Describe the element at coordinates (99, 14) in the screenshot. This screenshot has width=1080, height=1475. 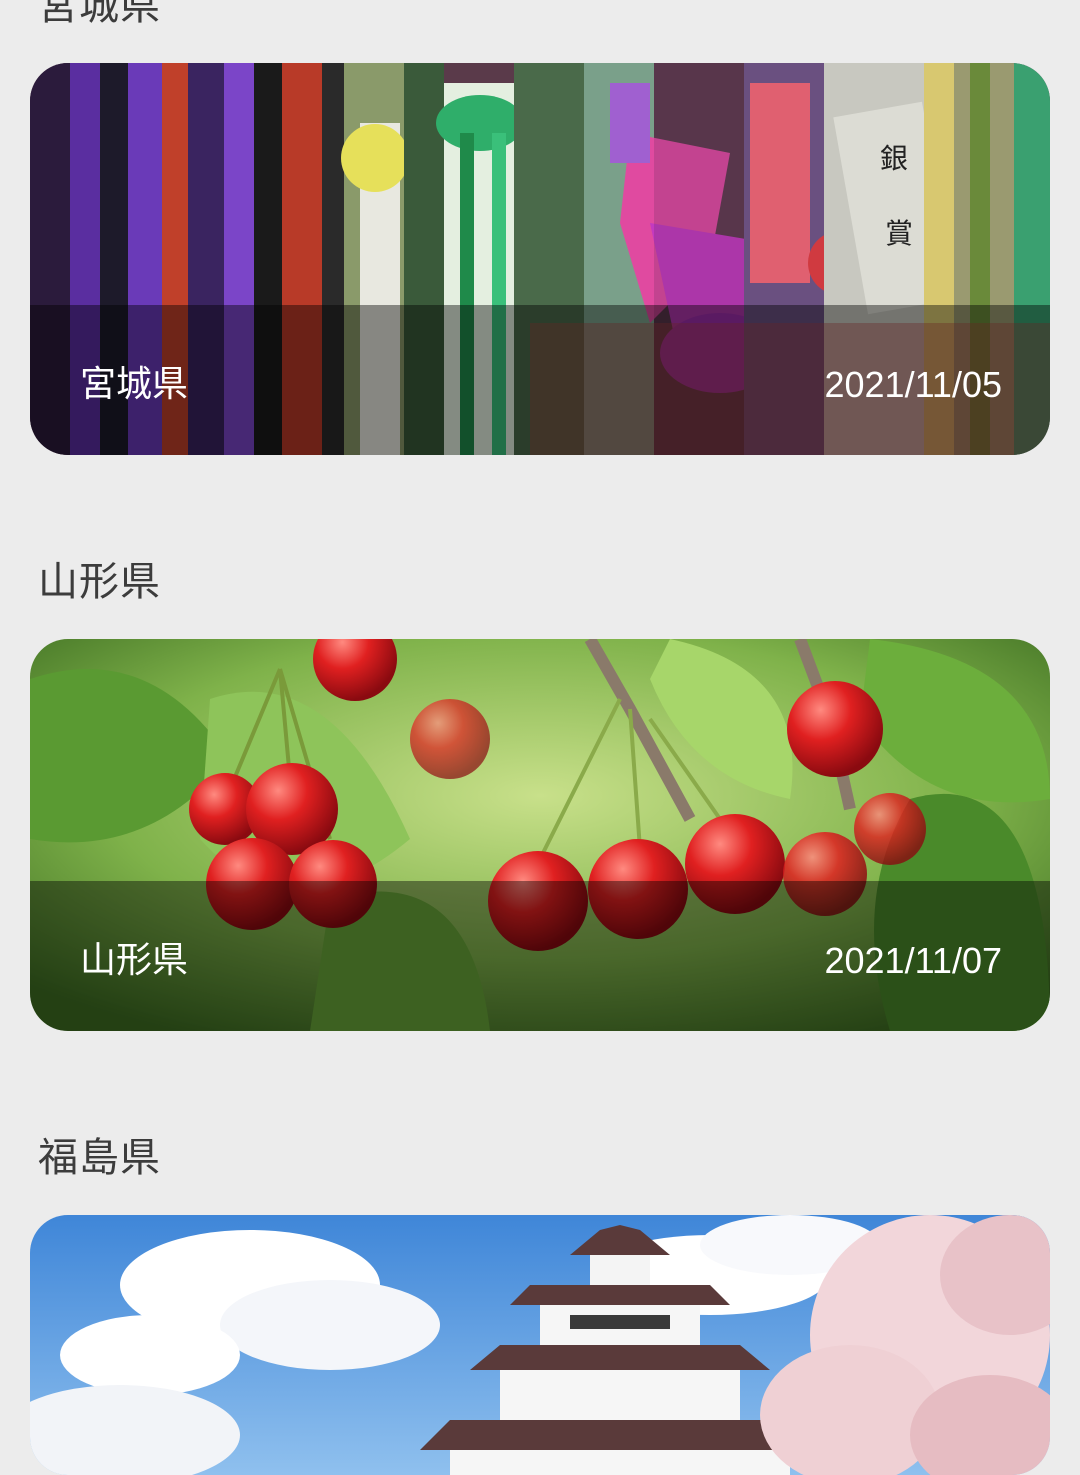
I see `section-heading-miyagi: 宮城県` at that location.